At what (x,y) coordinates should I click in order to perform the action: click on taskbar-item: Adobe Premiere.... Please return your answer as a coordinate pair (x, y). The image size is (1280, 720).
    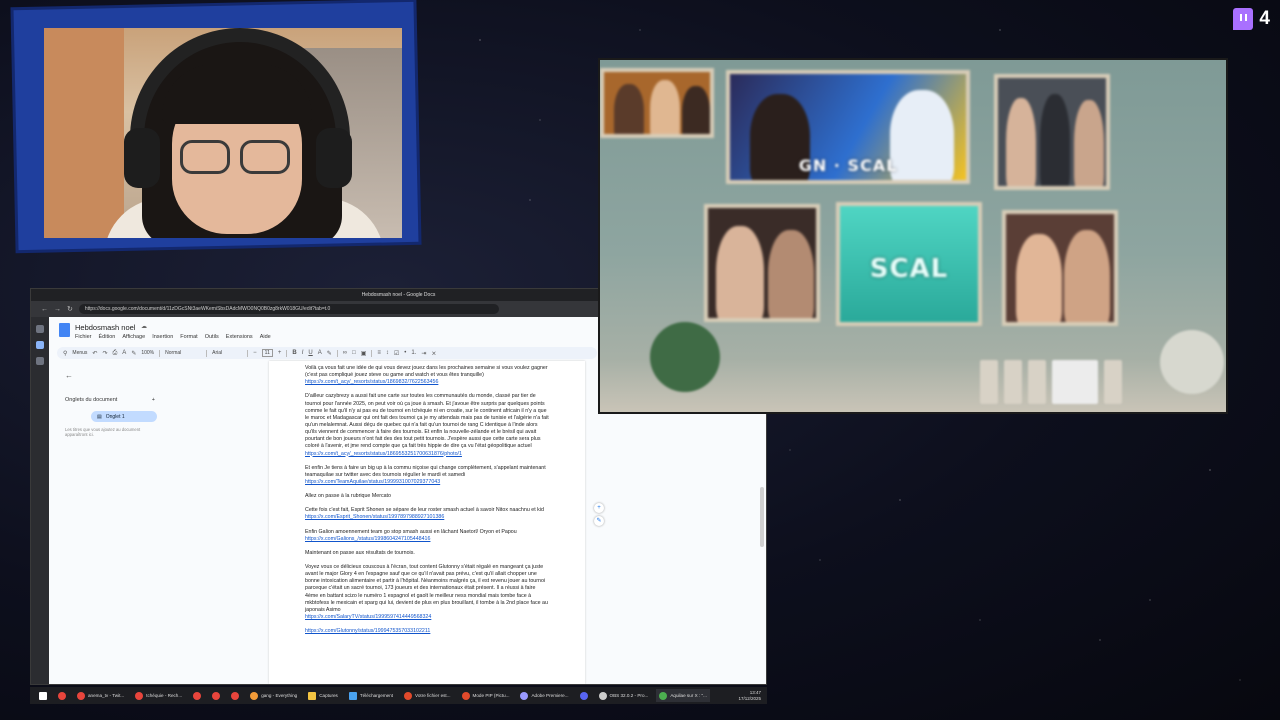
    Looking at the image, I should click on (544, 695).